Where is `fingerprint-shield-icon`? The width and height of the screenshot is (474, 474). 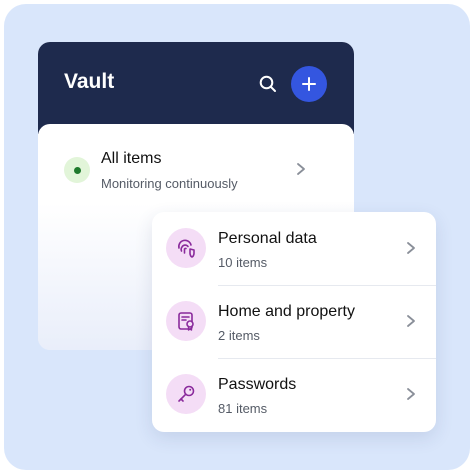 fingerprint-shield-icon is located at coordinates (186, 248).